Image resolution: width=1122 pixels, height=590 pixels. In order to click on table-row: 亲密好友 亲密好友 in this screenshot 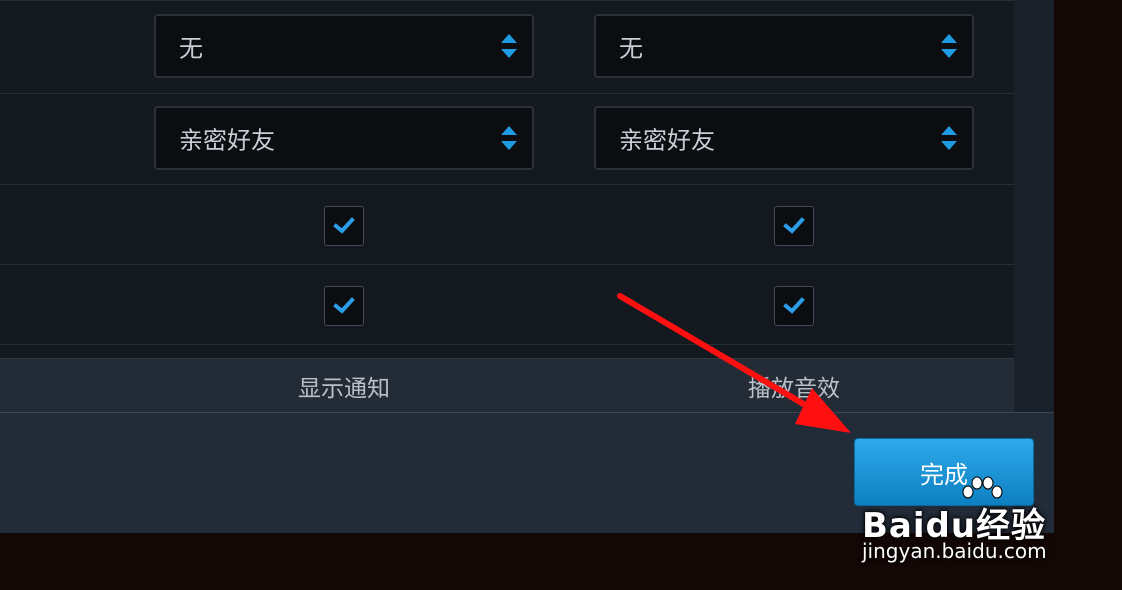, I will do `click(507, 139)`.